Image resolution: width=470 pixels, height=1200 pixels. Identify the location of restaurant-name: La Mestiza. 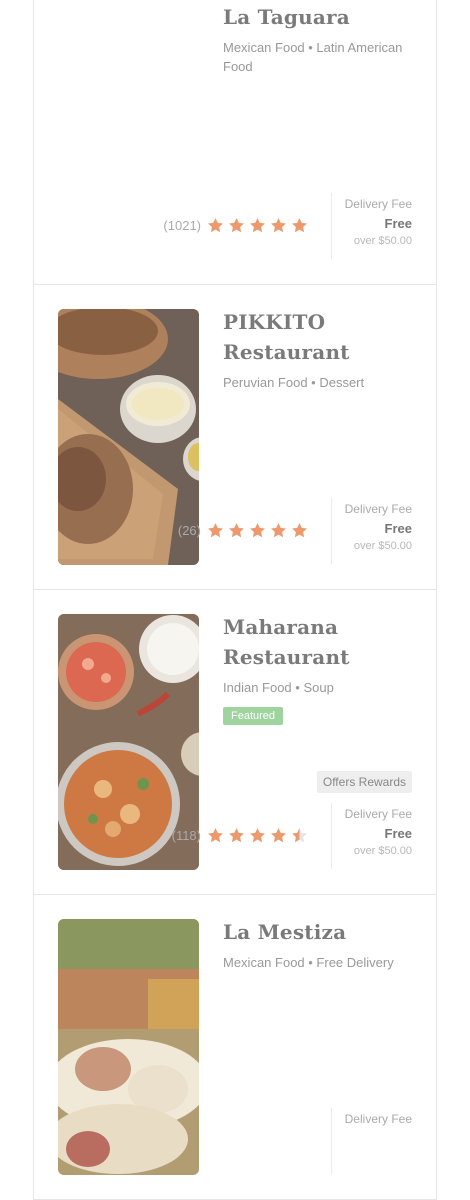
(323, 932).